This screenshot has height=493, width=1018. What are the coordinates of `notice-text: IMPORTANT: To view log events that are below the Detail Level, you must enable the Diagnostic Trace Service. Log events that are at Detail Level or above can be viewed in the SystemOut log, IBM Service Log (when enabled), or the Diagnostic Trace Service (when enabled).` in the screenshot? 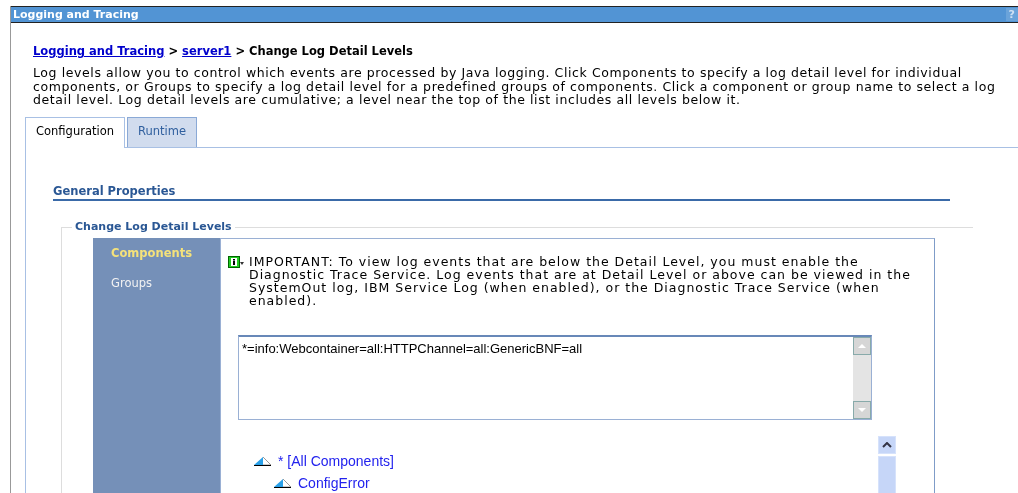 It's located at (580, 280).